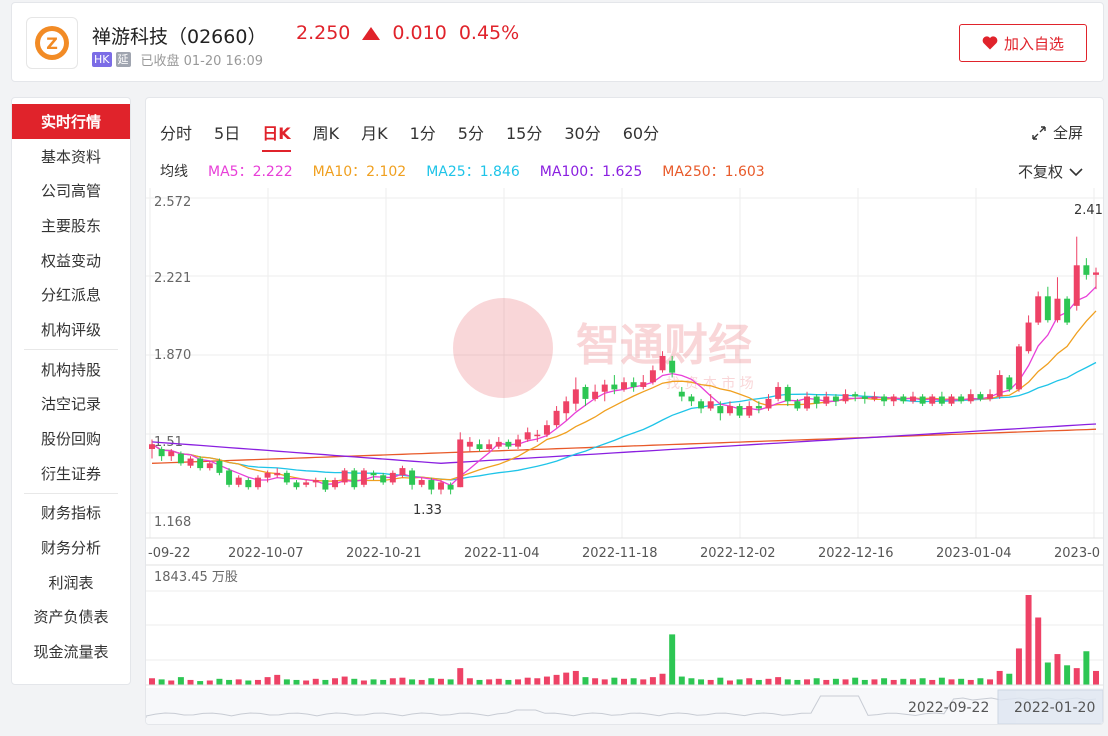 This screenshot has height=736, width=1108. I want to click on tab-period: 15分, so click(524, 136).